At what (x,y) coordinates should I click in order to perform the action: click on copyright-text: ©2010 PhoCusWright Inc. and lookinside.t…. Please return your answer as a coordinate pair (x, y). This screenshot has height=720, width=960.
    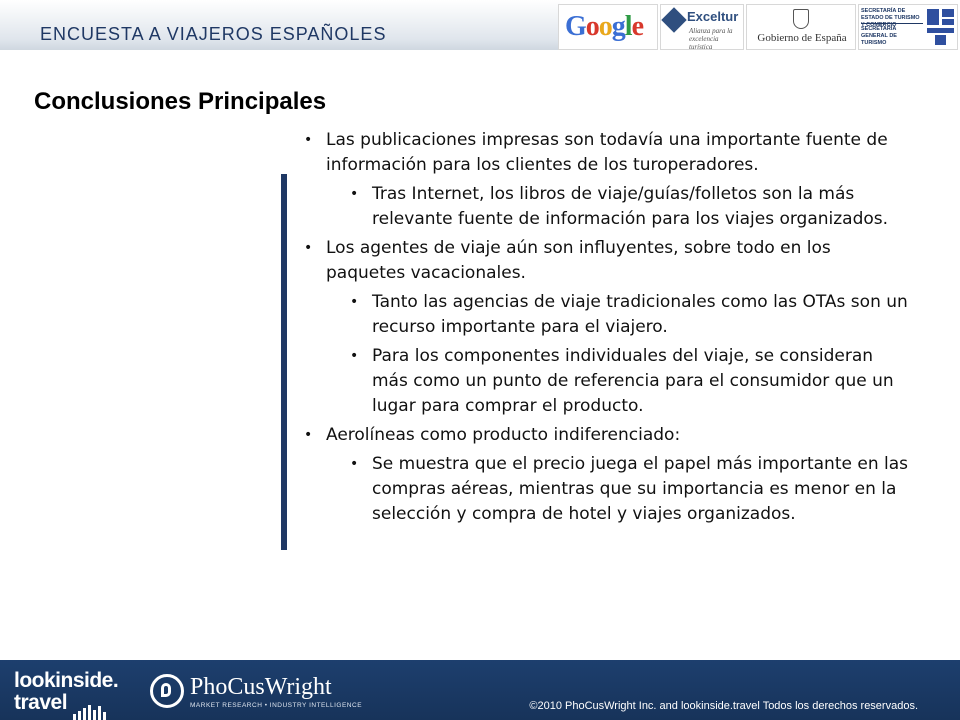
    Looking at the image, I should click on (723, 706).